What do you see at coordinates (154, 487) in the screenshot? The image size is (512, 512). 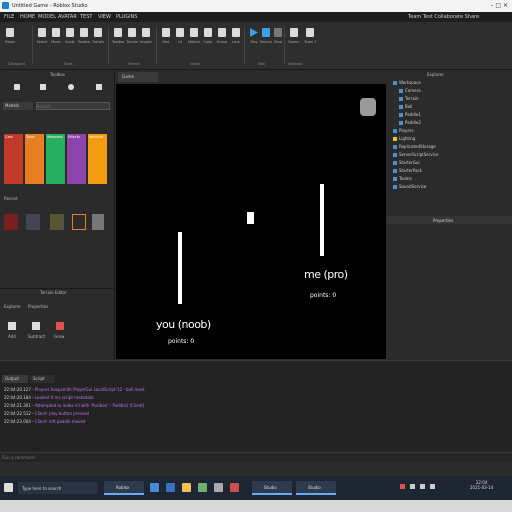 I see `taskview-icon` at bounding box center [154, 487].